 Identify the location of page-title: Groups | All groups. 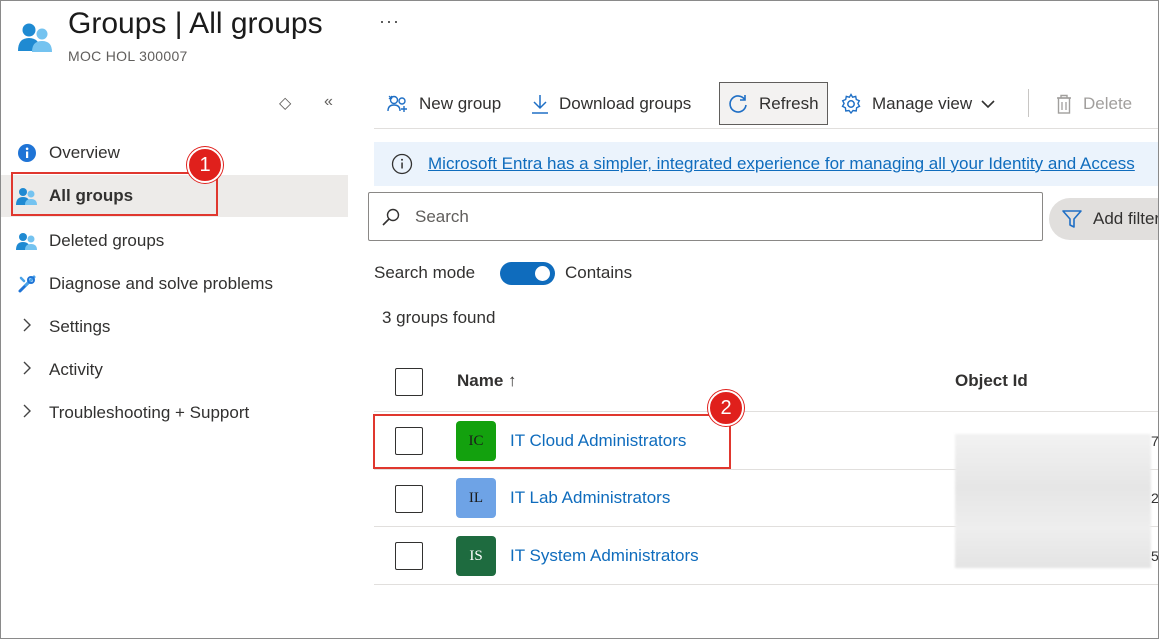
(195, 23).